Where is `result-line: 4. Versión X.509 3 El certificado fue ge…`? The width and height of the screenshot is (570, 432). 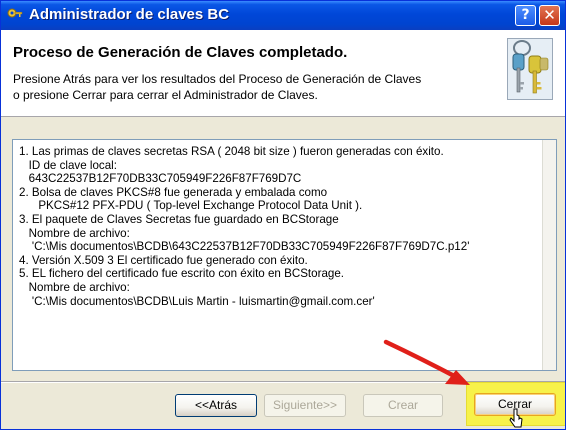 result-line: 4. Versión X.509 3 El certificado fue ge… is located at coordinates (163, 260).